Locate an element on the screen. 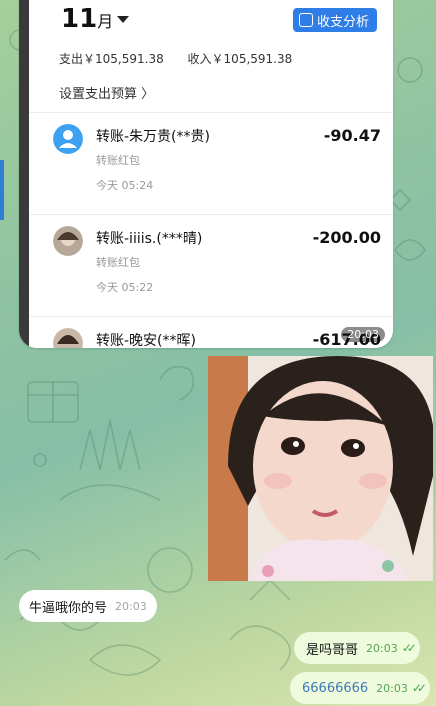  analysis-button: 收支分析 is located at coordinates (334, 20).